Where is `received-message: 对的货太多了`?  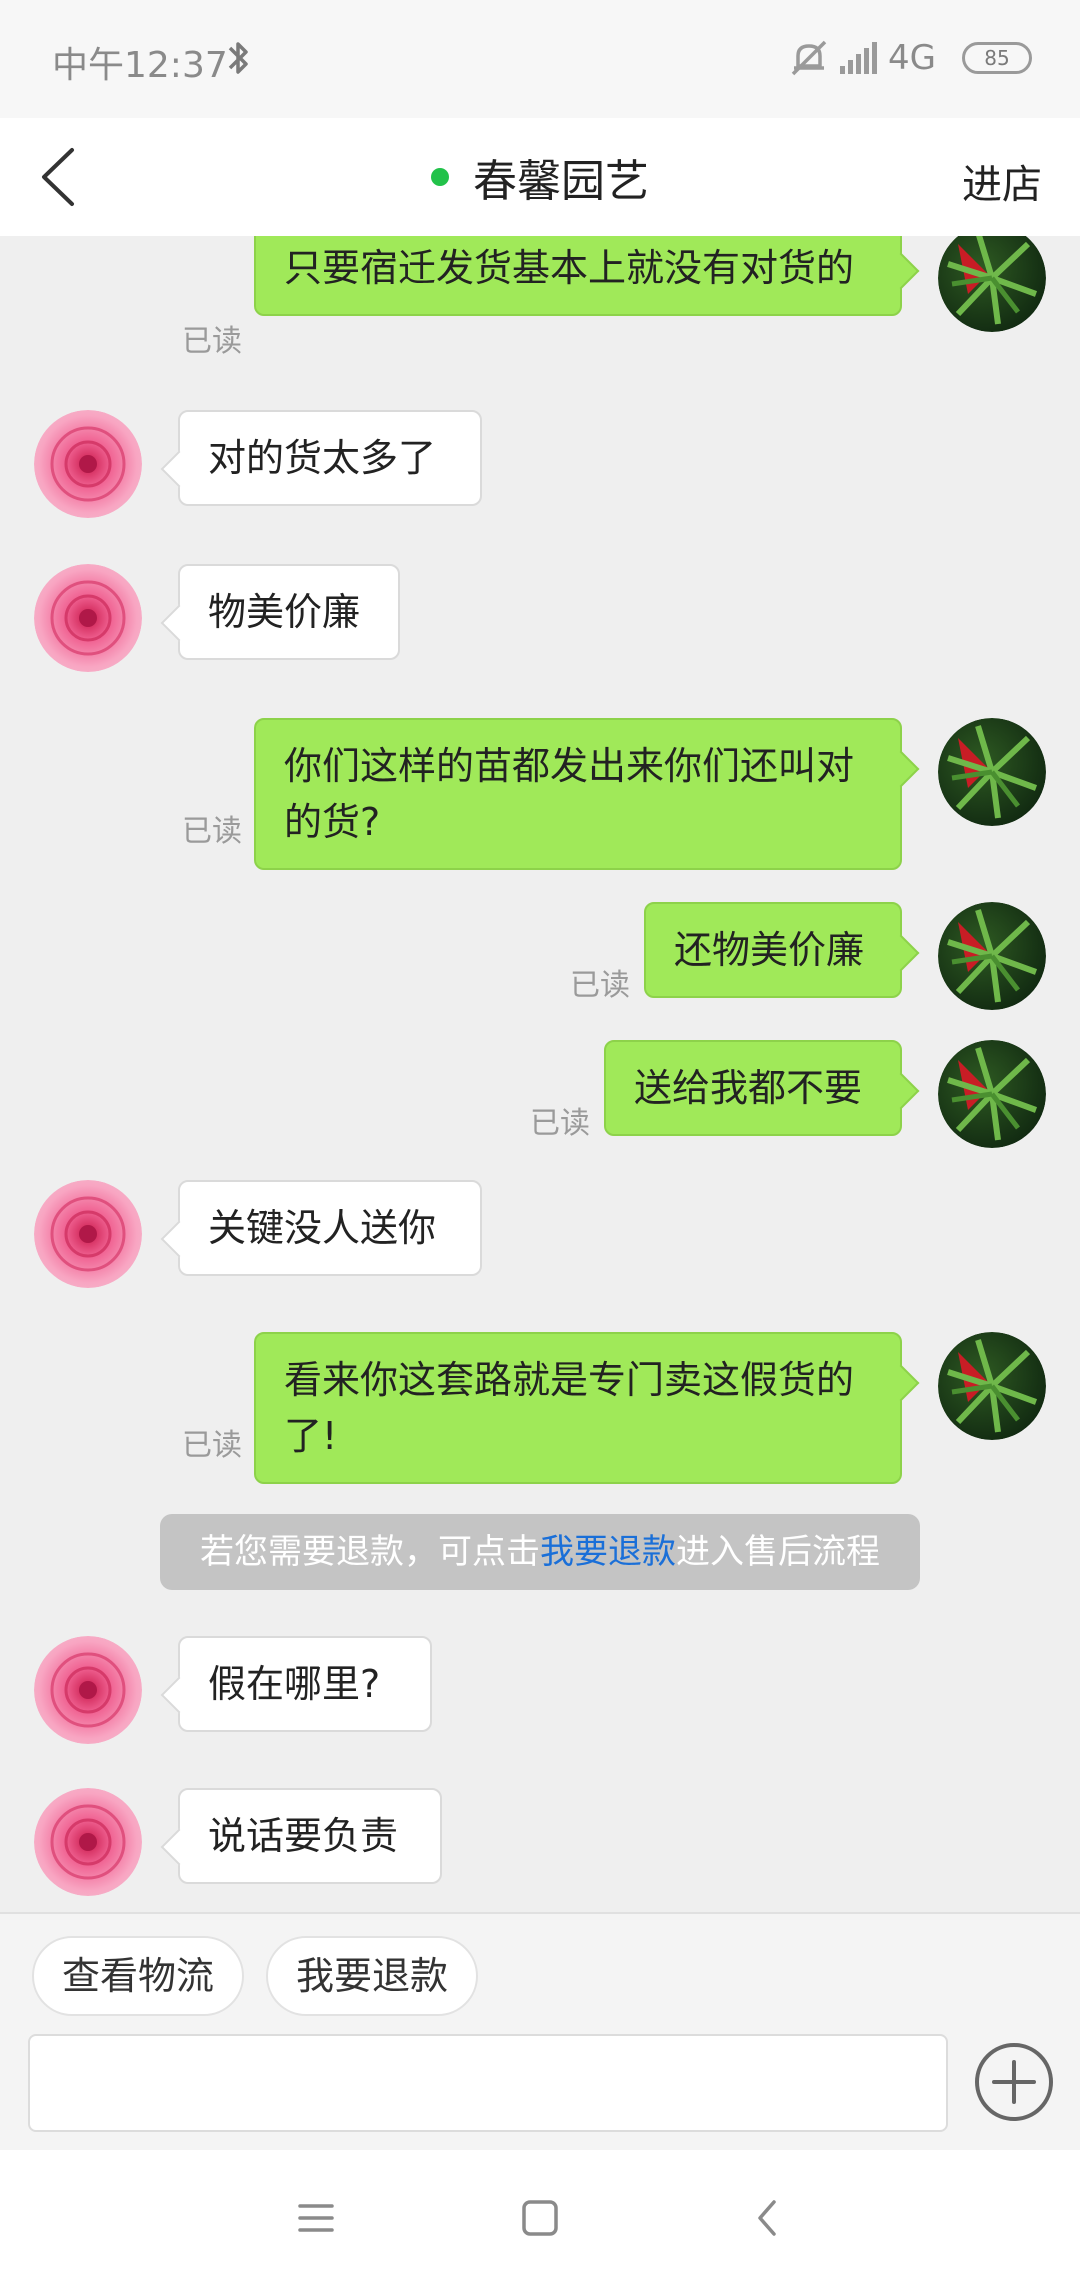
received-message: 对的货太多了 is located at coordinates (330, 458).